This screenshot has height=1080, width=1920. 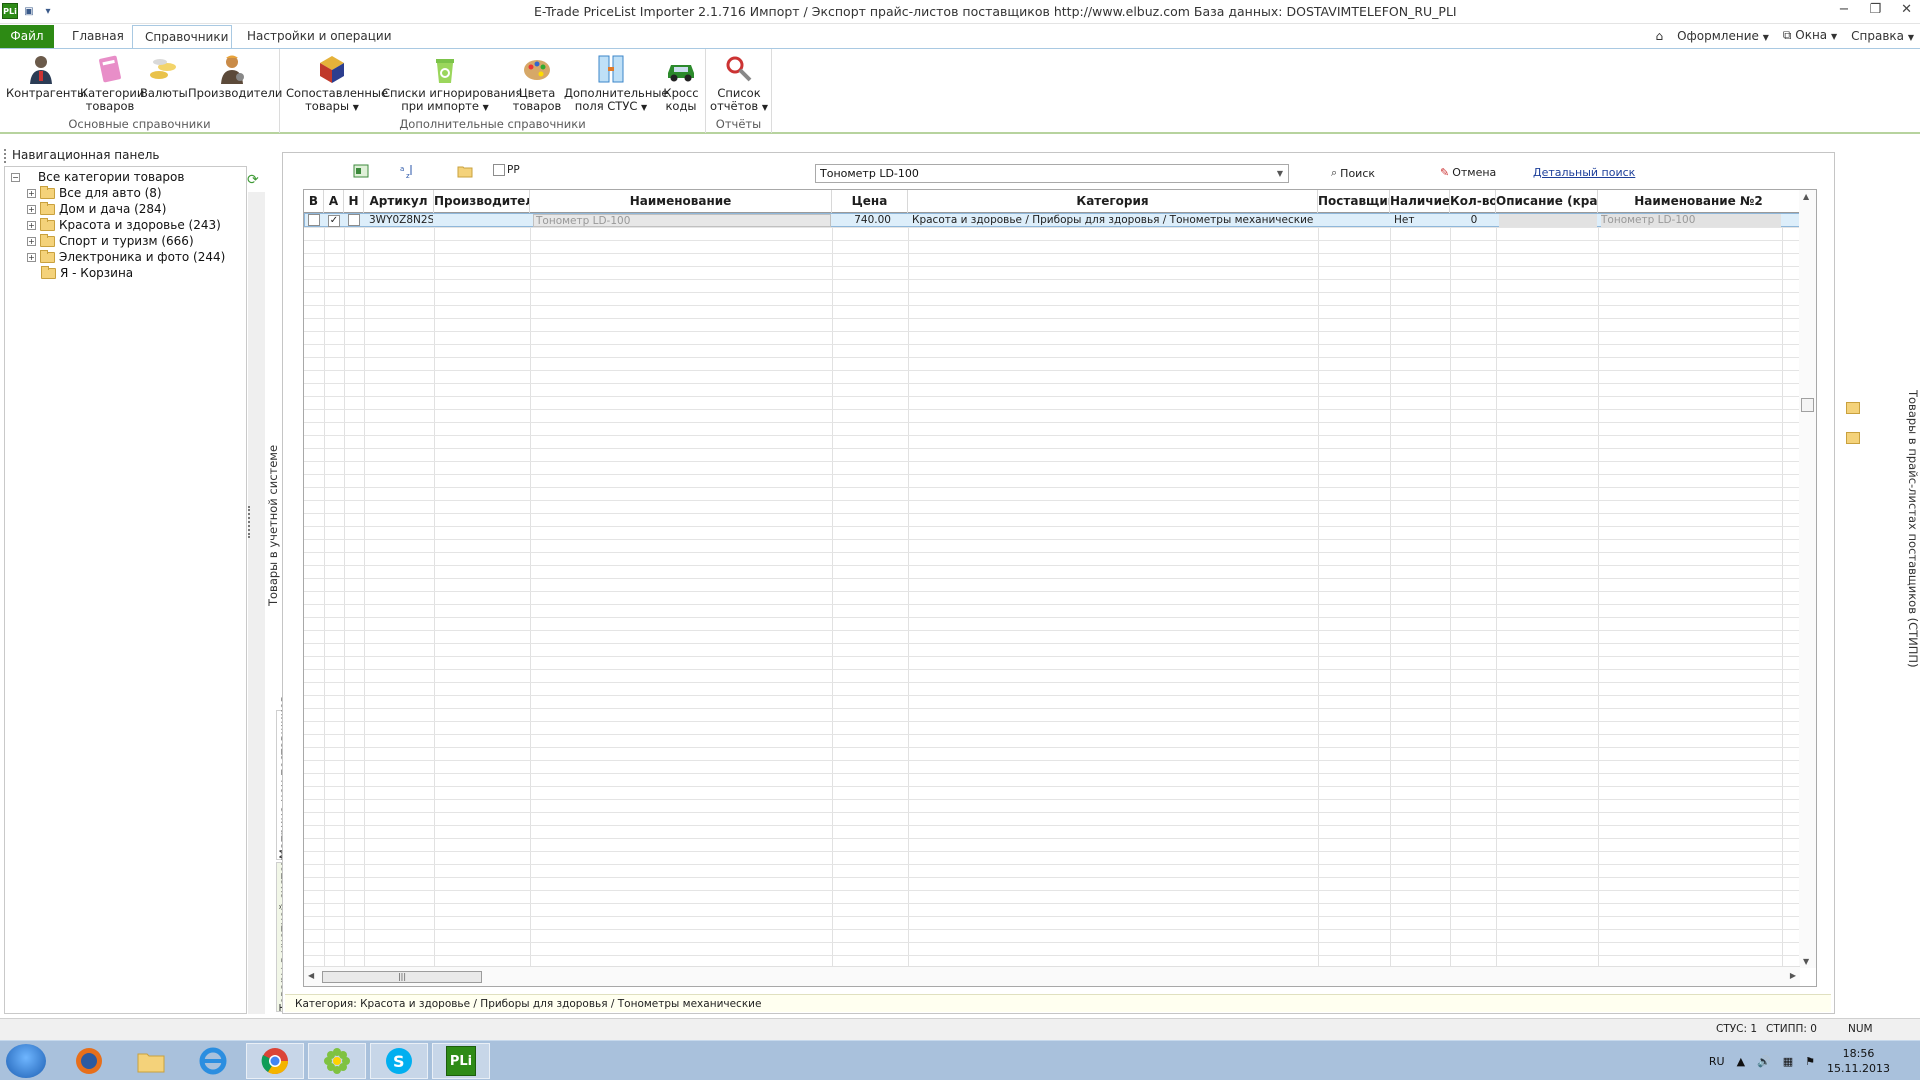 What do you see at coordinates (616, 83) in the screenshot?
I see `additional-fields-button: Дополнительные поля СТУС ▼` at bounding box center [616, 83].